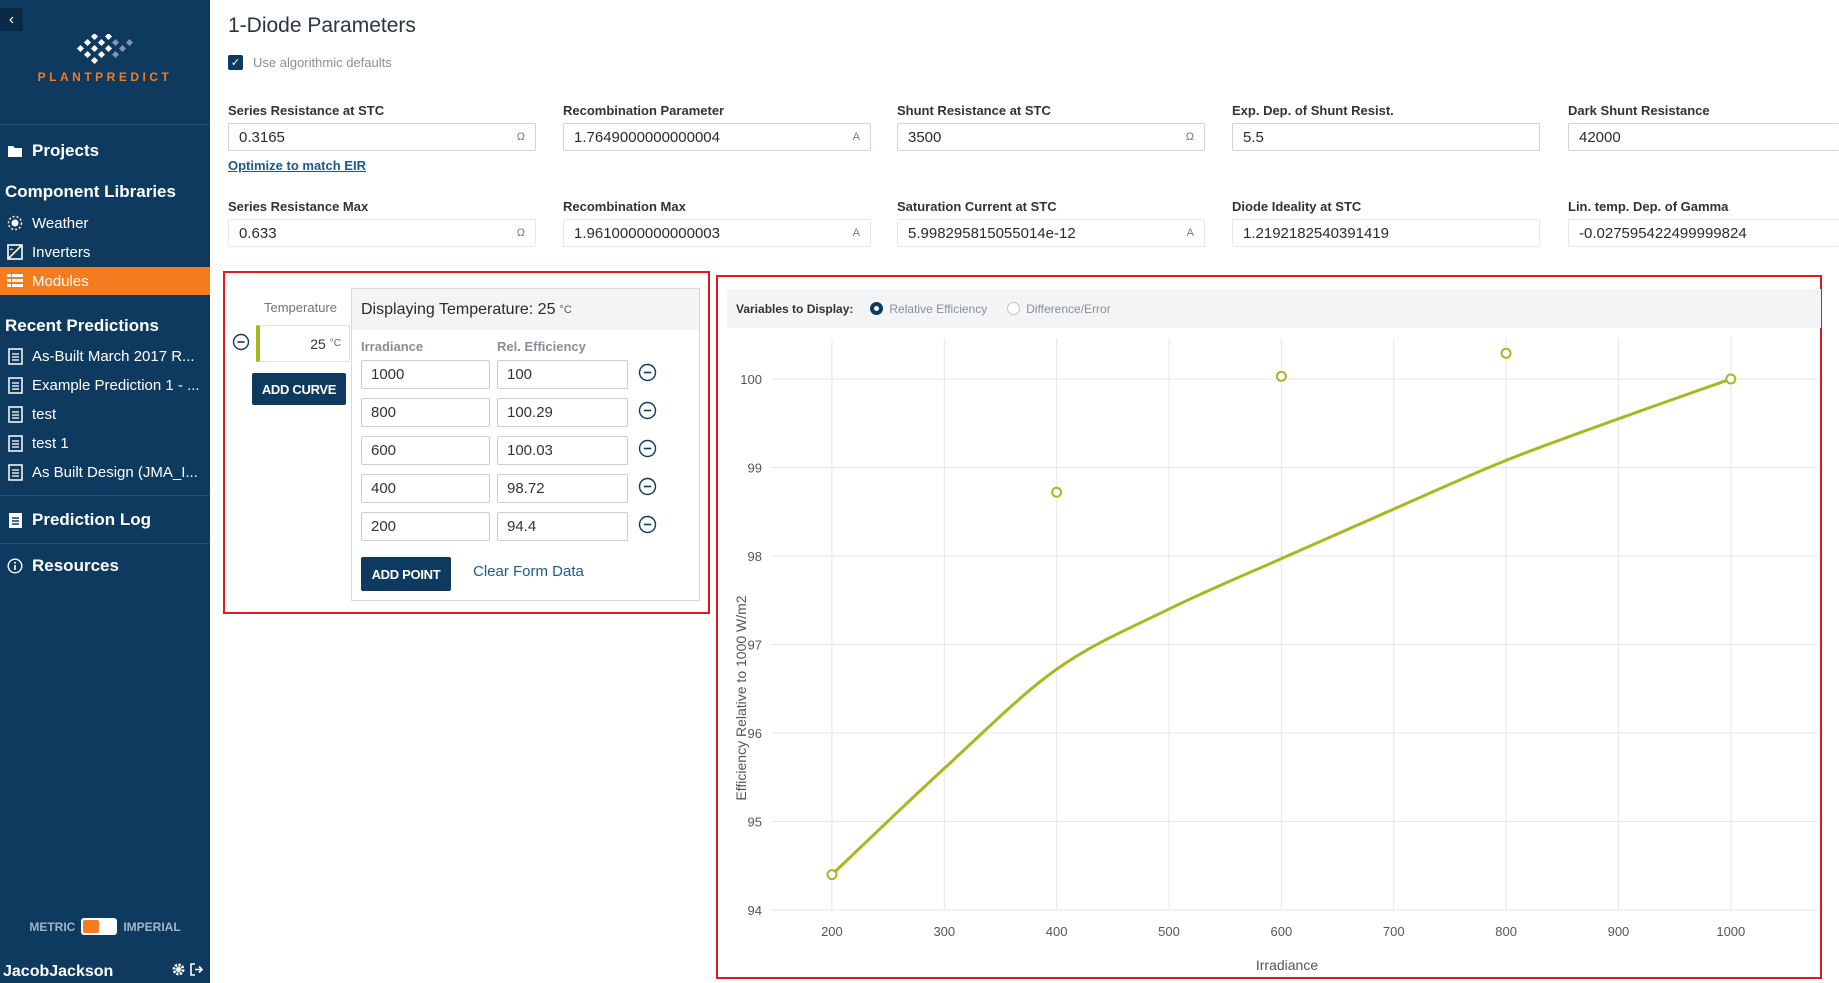  I want to click on add-point-button: ADD POINT, so click(406, 574).